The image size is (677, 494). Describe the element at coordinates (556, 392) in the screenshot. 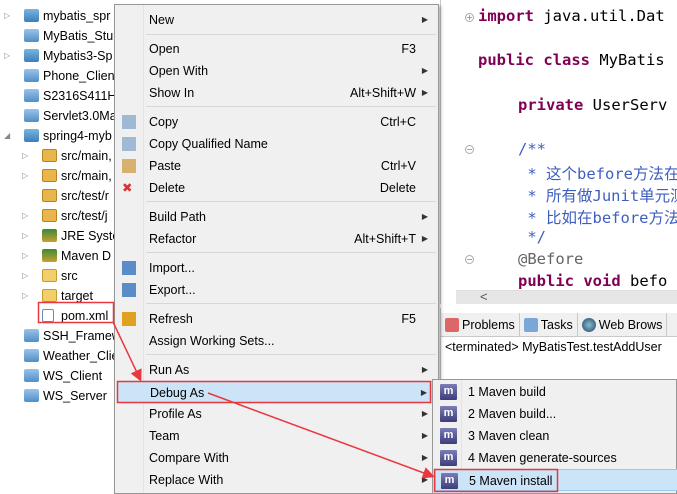

I see `submenu-item-maven: m 1 Maven build` at that location.